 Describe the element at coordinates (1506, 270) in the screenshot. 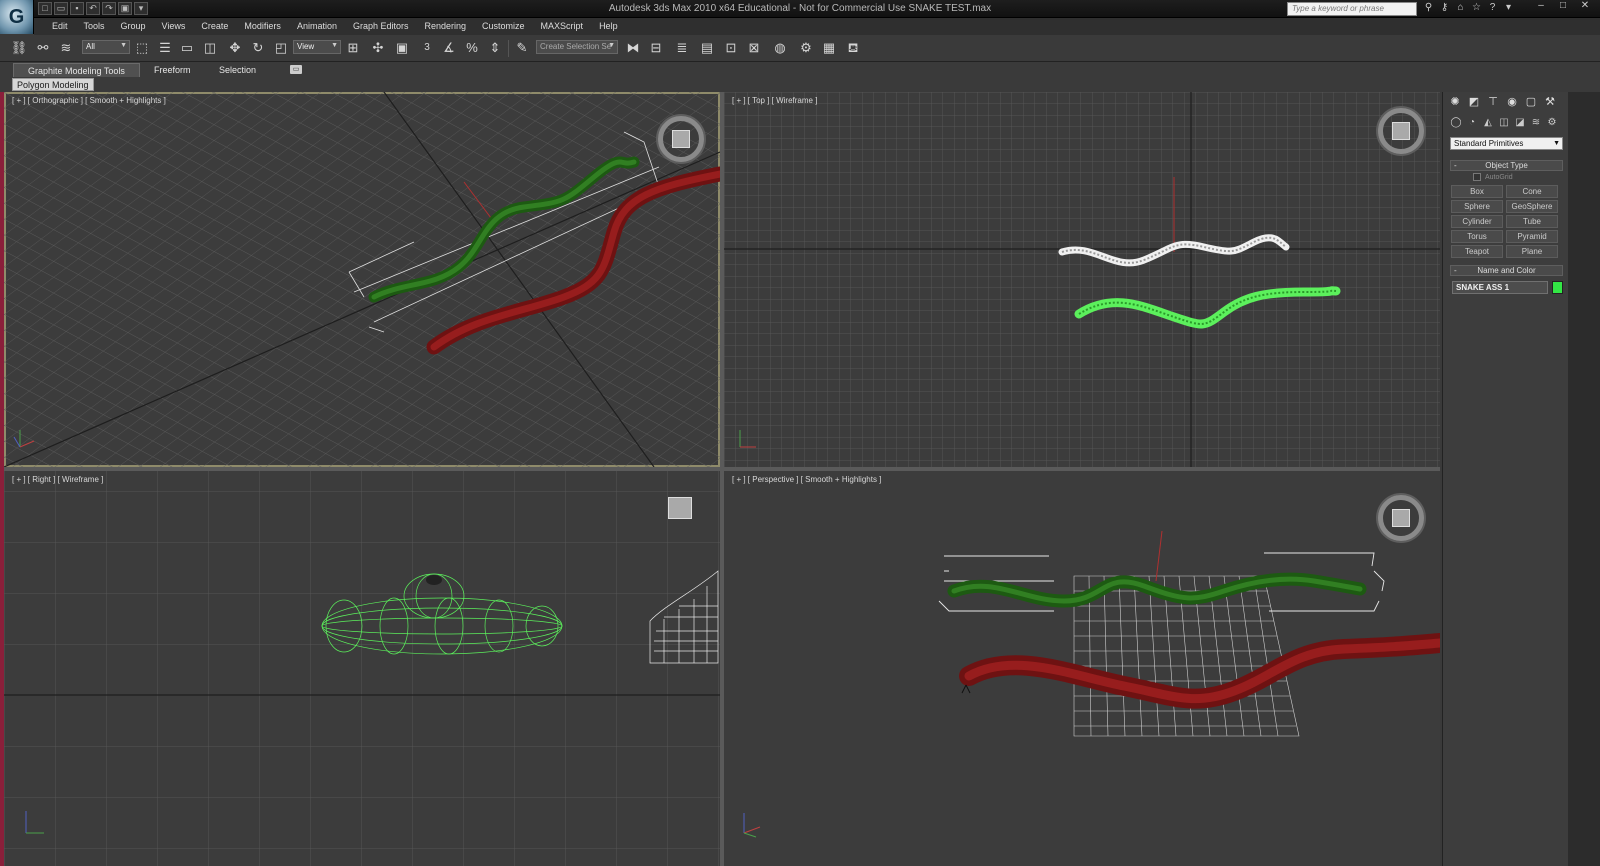

I see `name-and-color-rollout: - Name and Color` at that location.